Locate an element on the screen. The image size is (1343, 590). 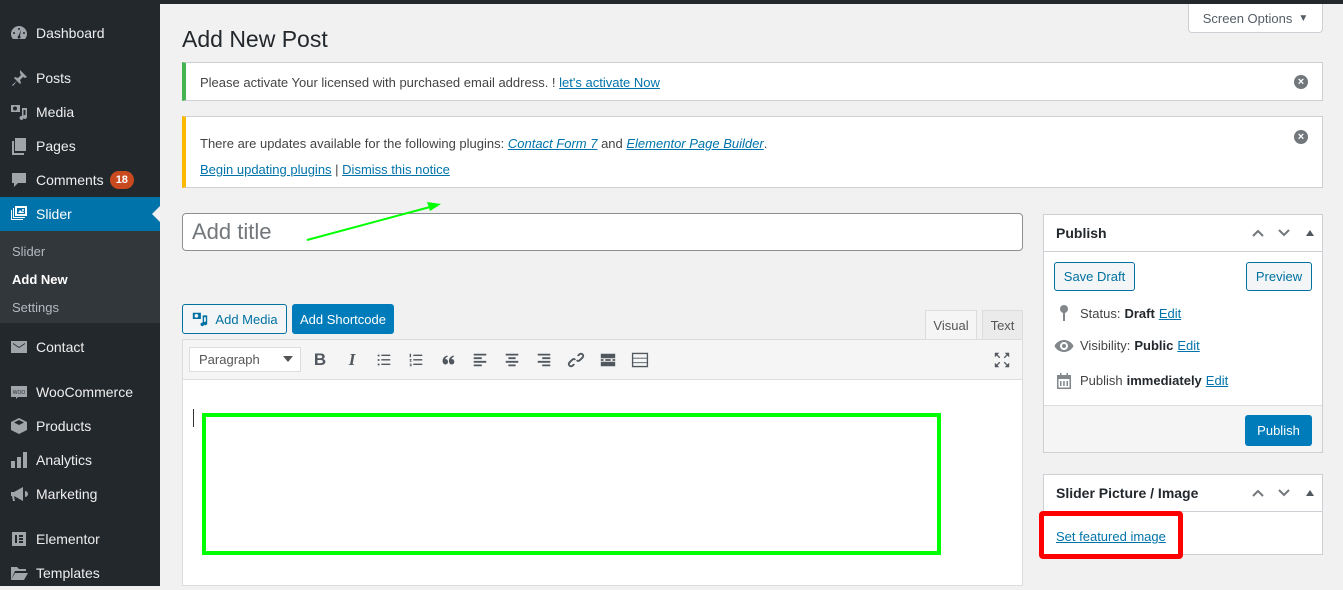
blockquote-icon is located at coordinates (448, 360).